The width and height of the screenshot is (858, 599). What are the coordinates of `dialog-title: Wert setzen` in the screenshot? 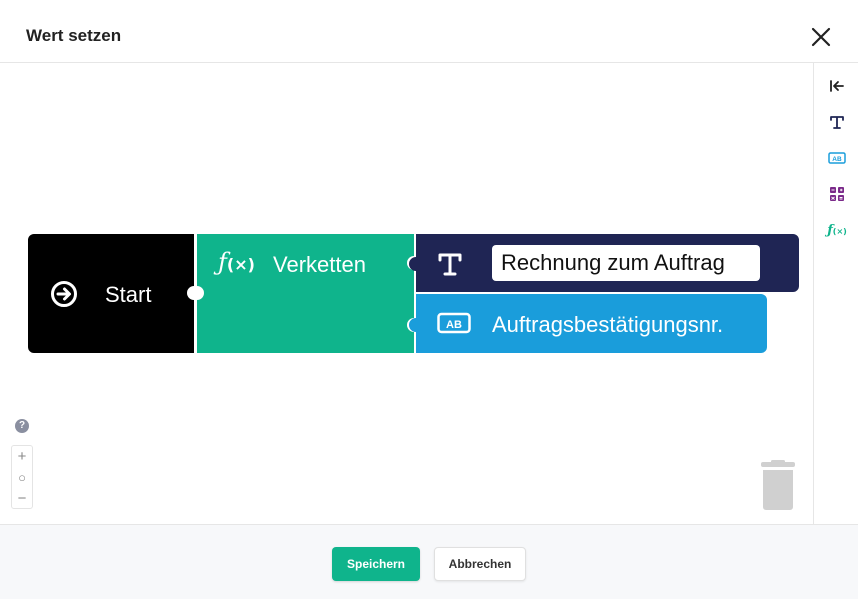 It's located at (74, 35).